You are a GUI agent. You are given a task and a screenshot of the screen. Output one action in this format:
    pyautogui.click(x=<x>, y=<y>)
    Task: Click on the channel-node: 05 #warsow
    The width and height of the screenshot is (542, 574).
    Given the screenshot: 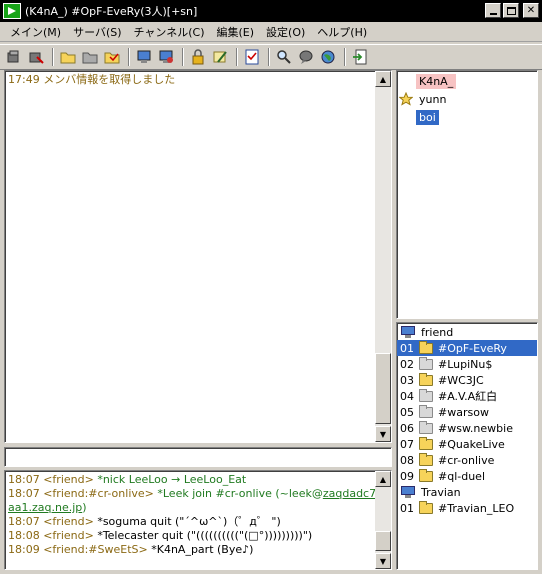 What is the action you would take?
    pyautogui.click(x=467, y=412)
    